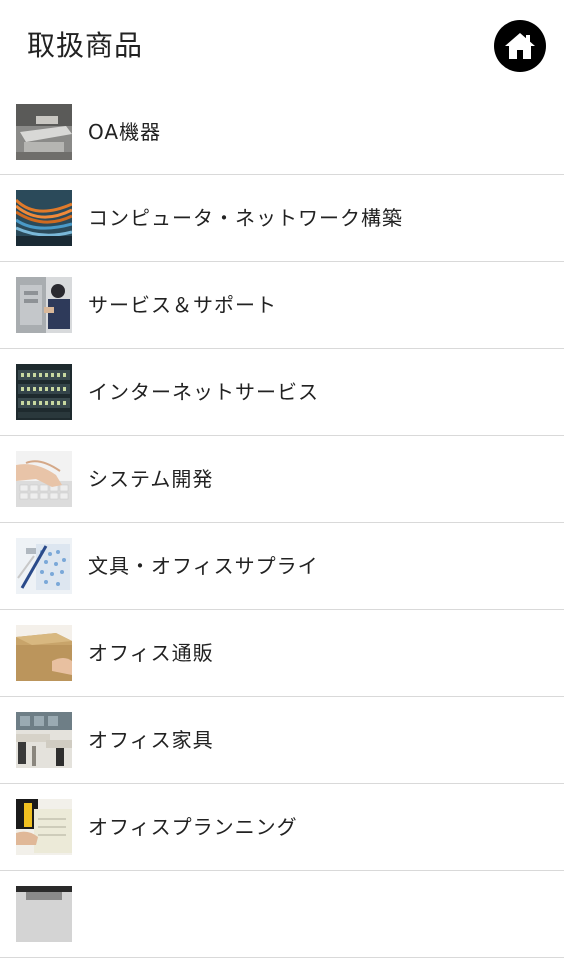  Describe the element at coordinates (44, 305) in the screenshot. I see `technician-photo` at that location.